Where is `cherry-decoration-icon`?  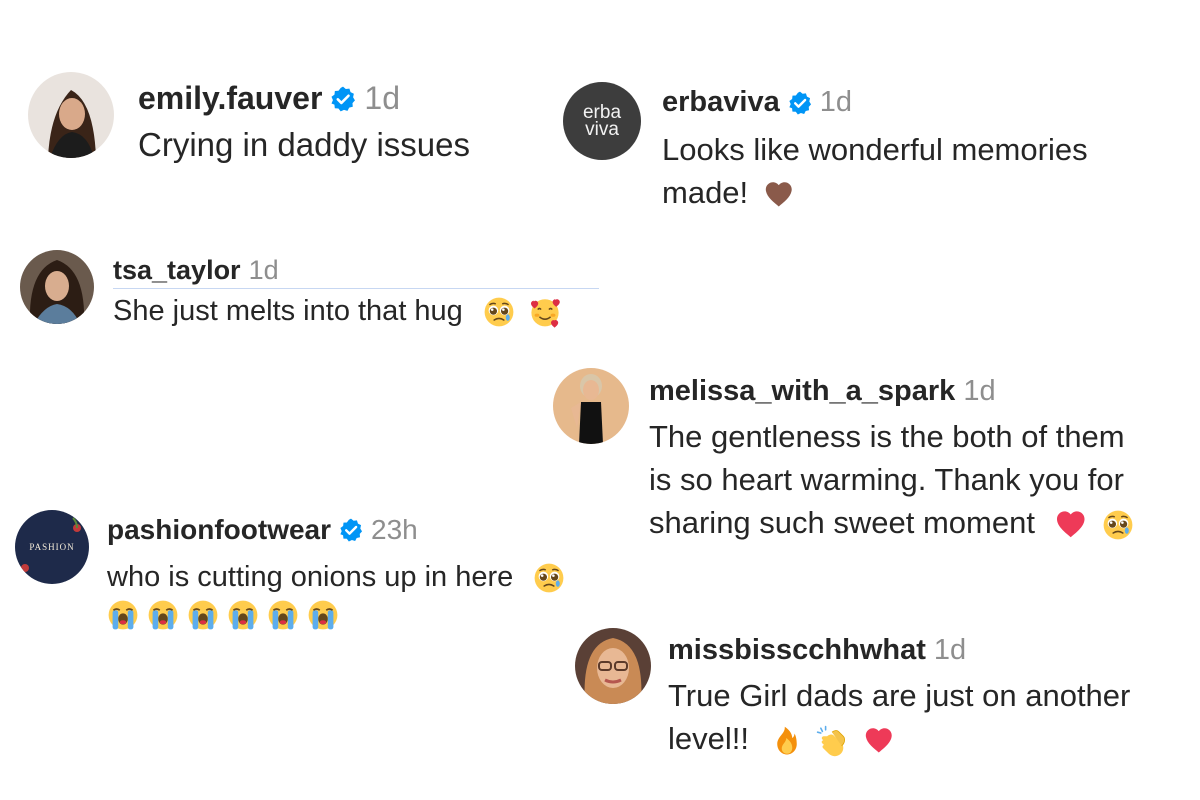
cherry-decoration-icon is located at coordinates (51, 544).